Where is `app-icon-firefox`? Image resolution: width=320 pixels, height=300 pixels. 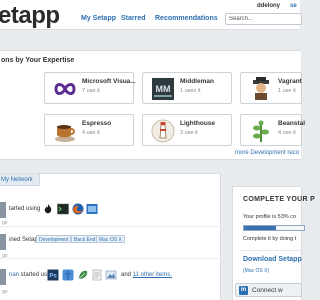
app-icon-firefox is located at coordinates (78, 209).